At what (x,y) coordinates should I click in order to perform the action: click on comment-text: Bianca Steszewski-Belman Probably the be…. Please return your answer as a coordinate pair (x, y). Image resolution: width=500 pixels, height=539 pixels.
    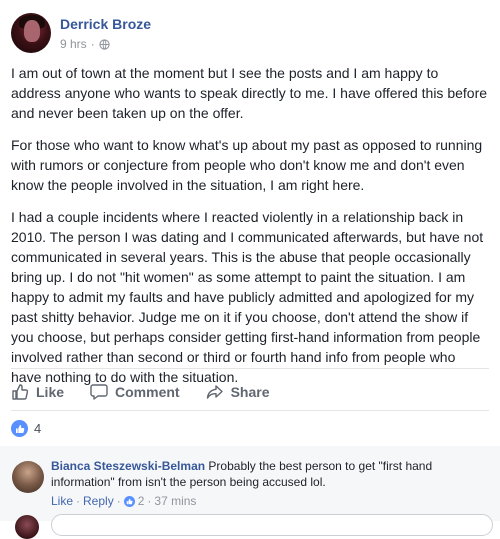
    Looking at the image, I should click on (271, 474).